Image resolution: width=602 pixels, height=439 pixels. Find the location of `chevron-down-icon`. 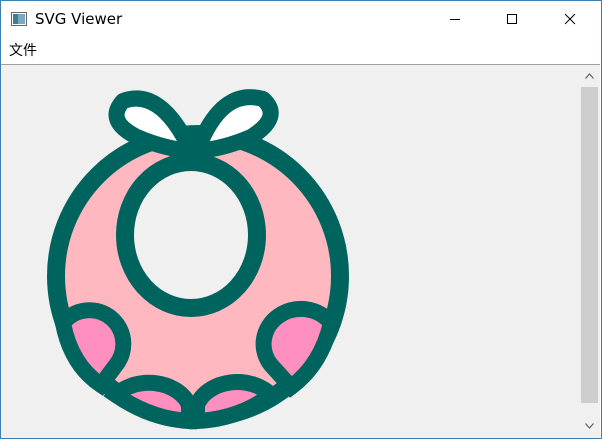

chevron-down-icon is located at coordinates (589, 426).